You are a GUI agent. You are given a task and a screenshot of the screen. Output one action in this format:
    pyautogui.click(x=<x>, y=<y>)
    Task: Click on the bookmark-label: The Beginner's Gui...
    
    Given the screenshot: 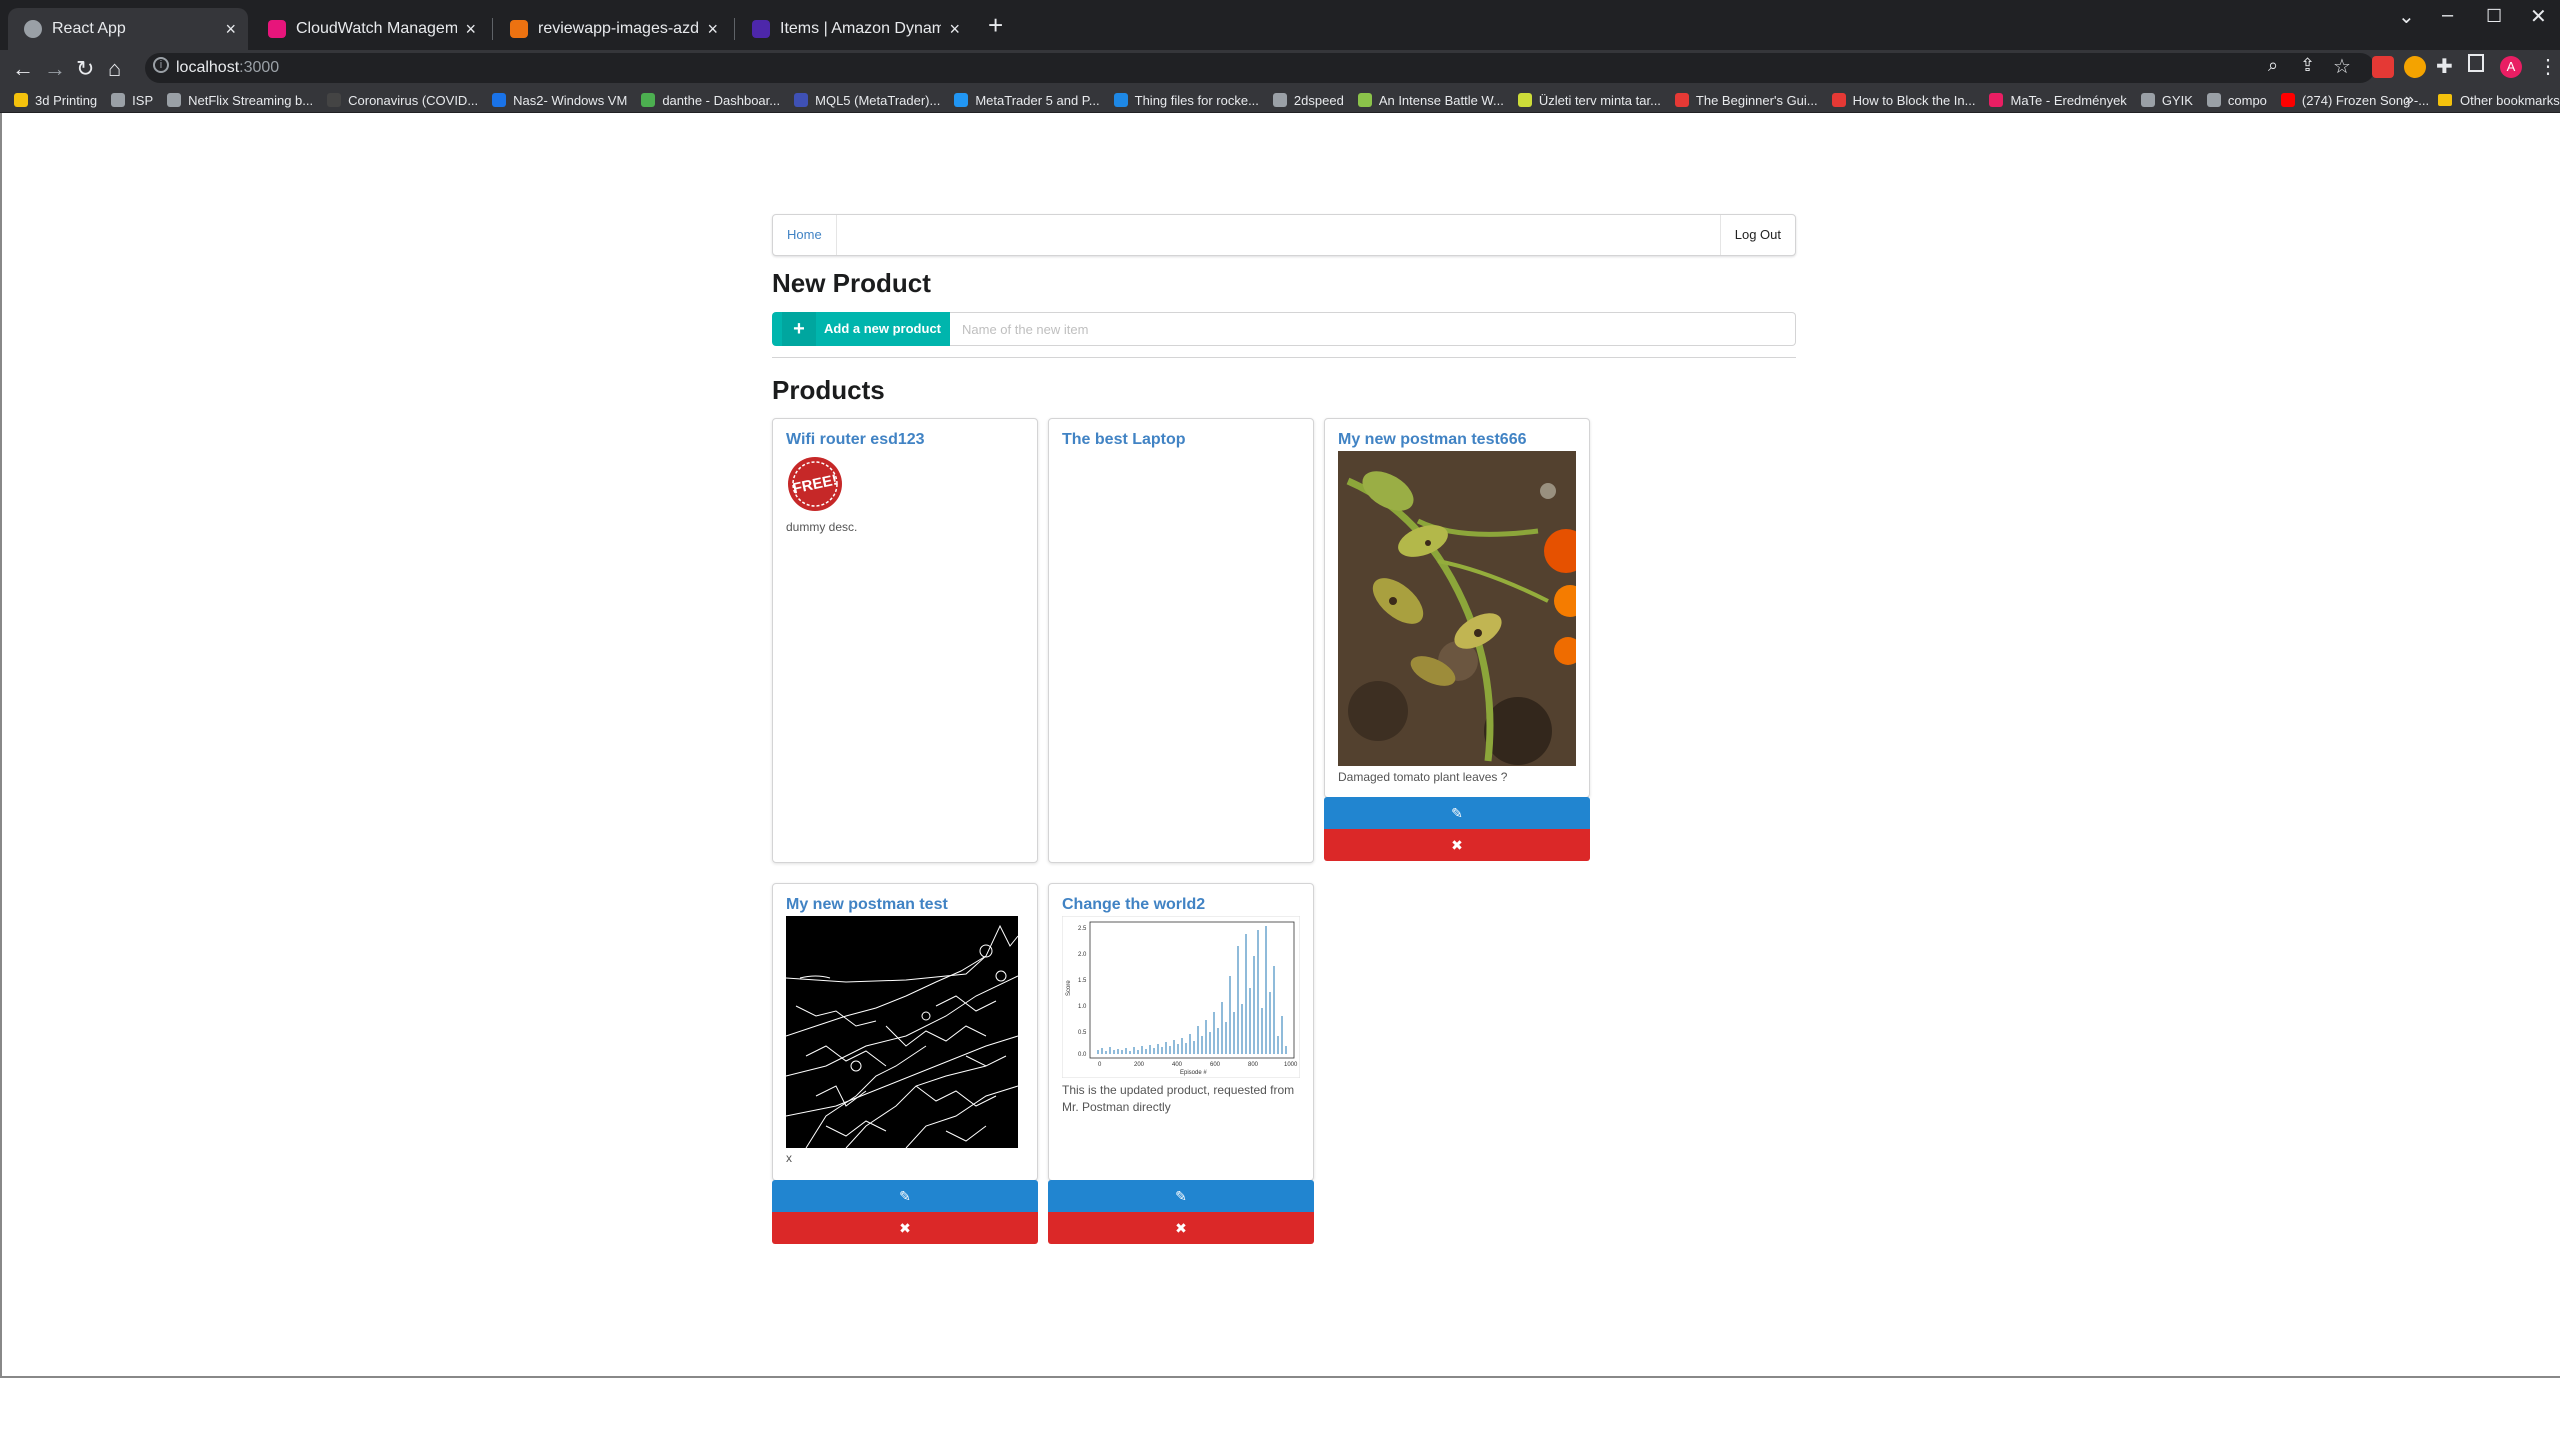 What is the action you would take?
    pyautogui.click(x=1756, y=100)
    